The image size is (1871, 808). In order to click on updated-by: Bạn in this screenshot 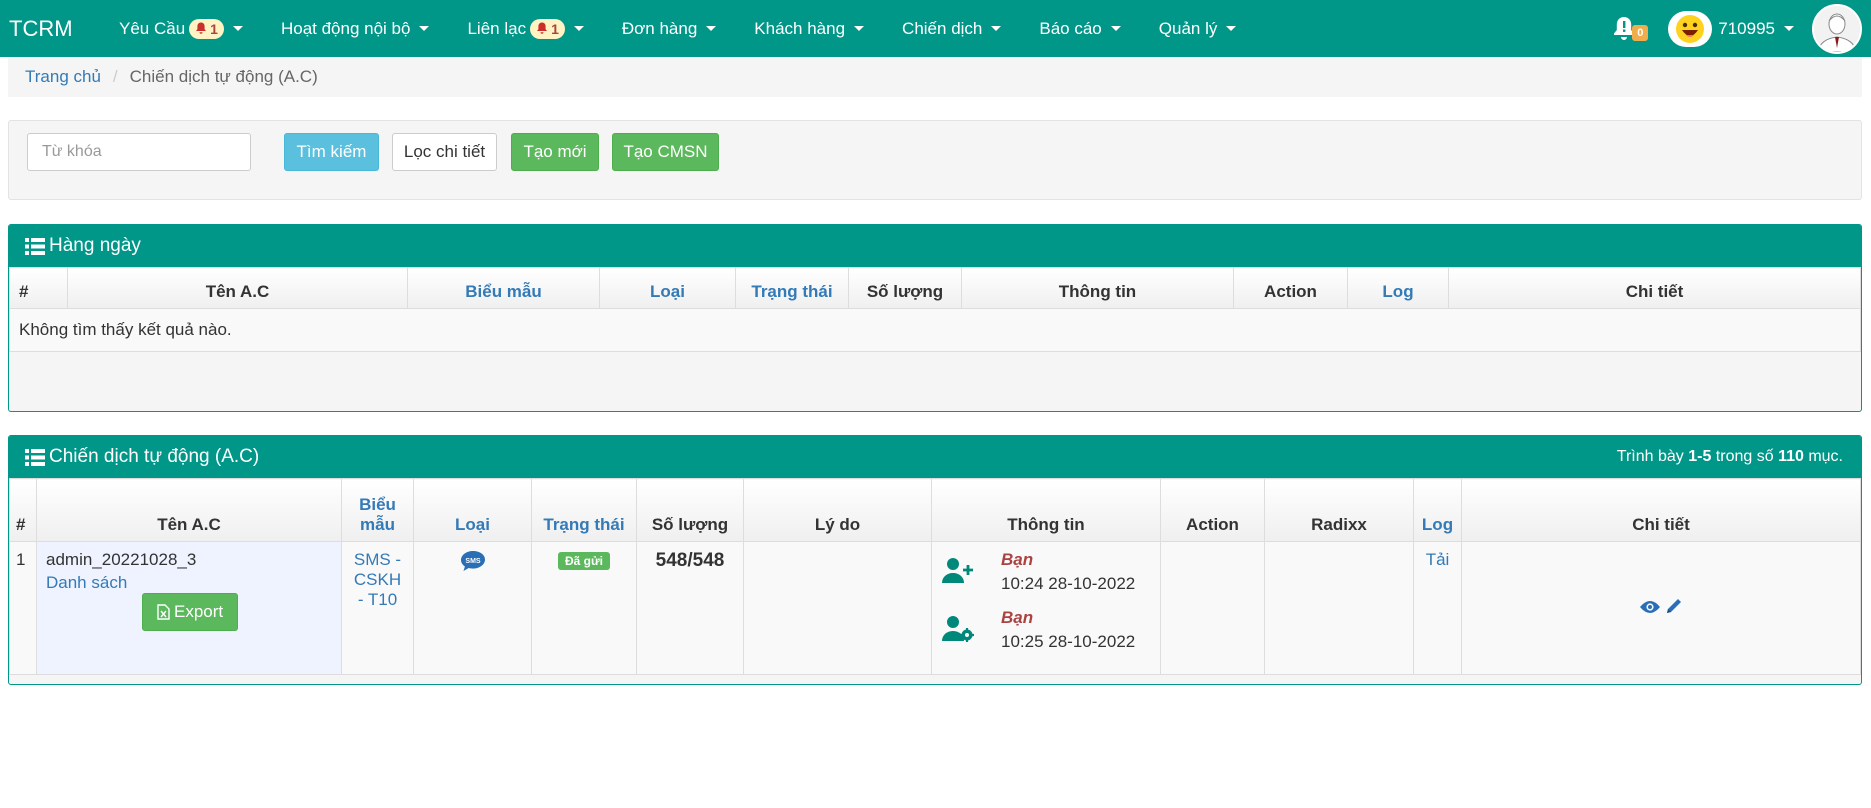, I will do `click(1017, 617)`.